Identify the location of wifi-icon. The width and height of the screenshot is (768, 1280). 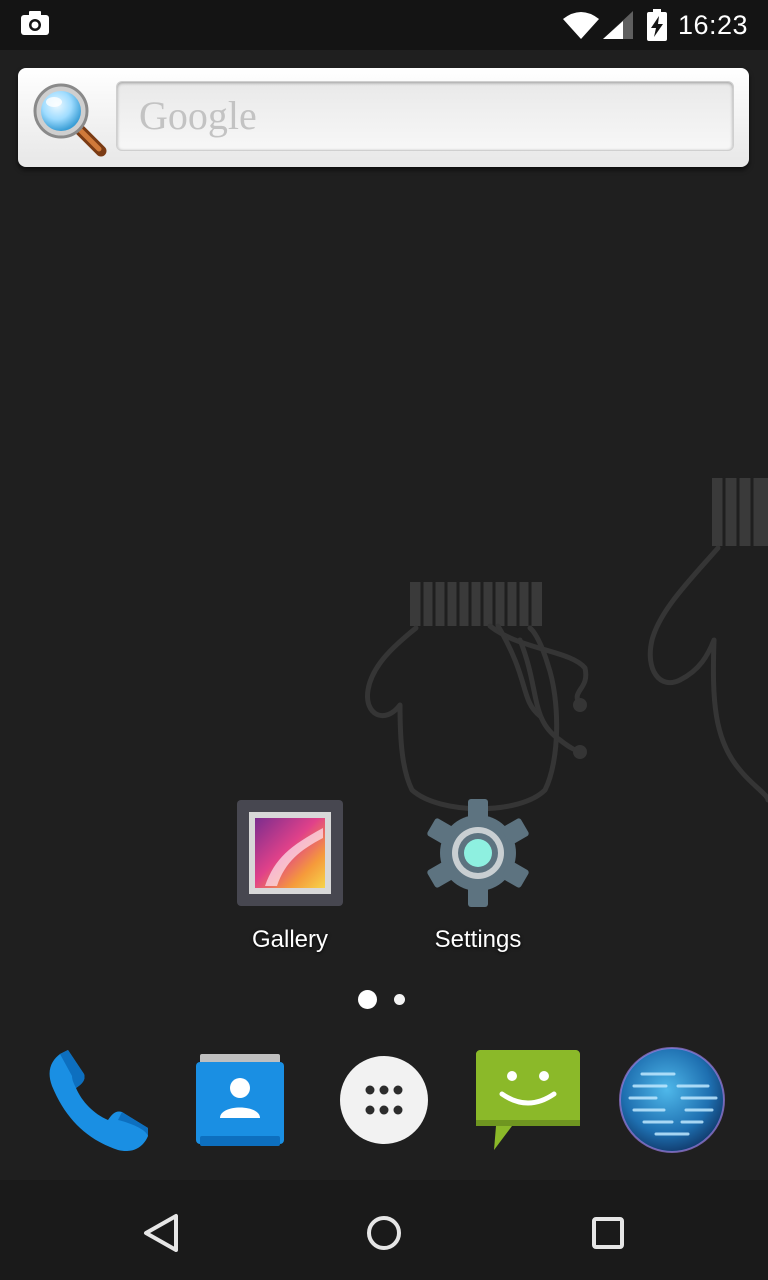
(581, 25).